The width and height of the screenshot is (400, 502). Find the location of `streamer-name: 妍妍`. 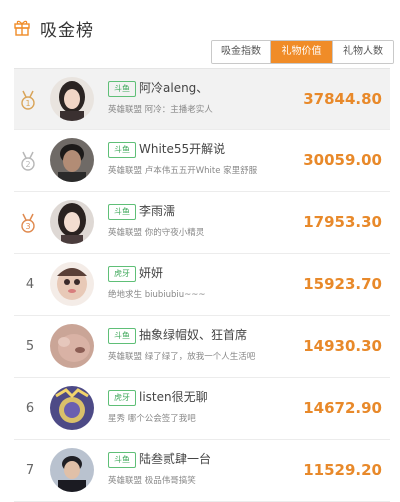

streamer-name: 妍妍 is located at coordinates (151, 272).